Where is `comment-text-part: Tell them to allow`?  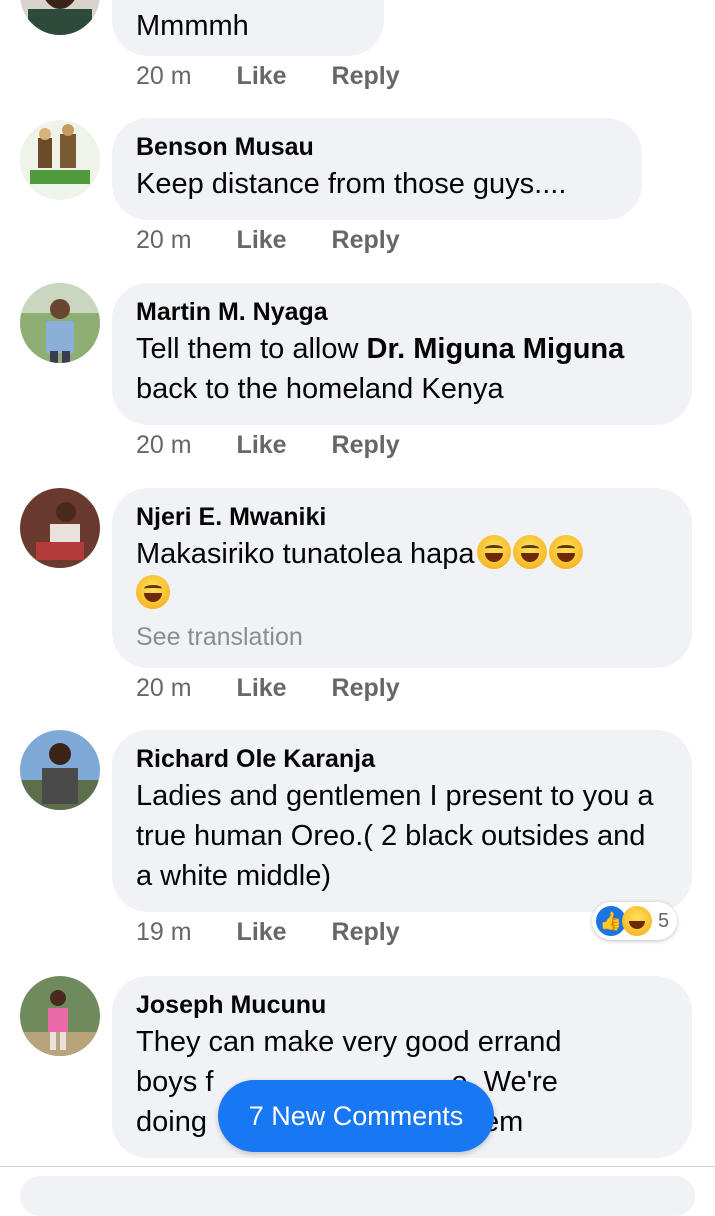 comment-text-part: Tell them to allow is located at coordinates (251, 349).